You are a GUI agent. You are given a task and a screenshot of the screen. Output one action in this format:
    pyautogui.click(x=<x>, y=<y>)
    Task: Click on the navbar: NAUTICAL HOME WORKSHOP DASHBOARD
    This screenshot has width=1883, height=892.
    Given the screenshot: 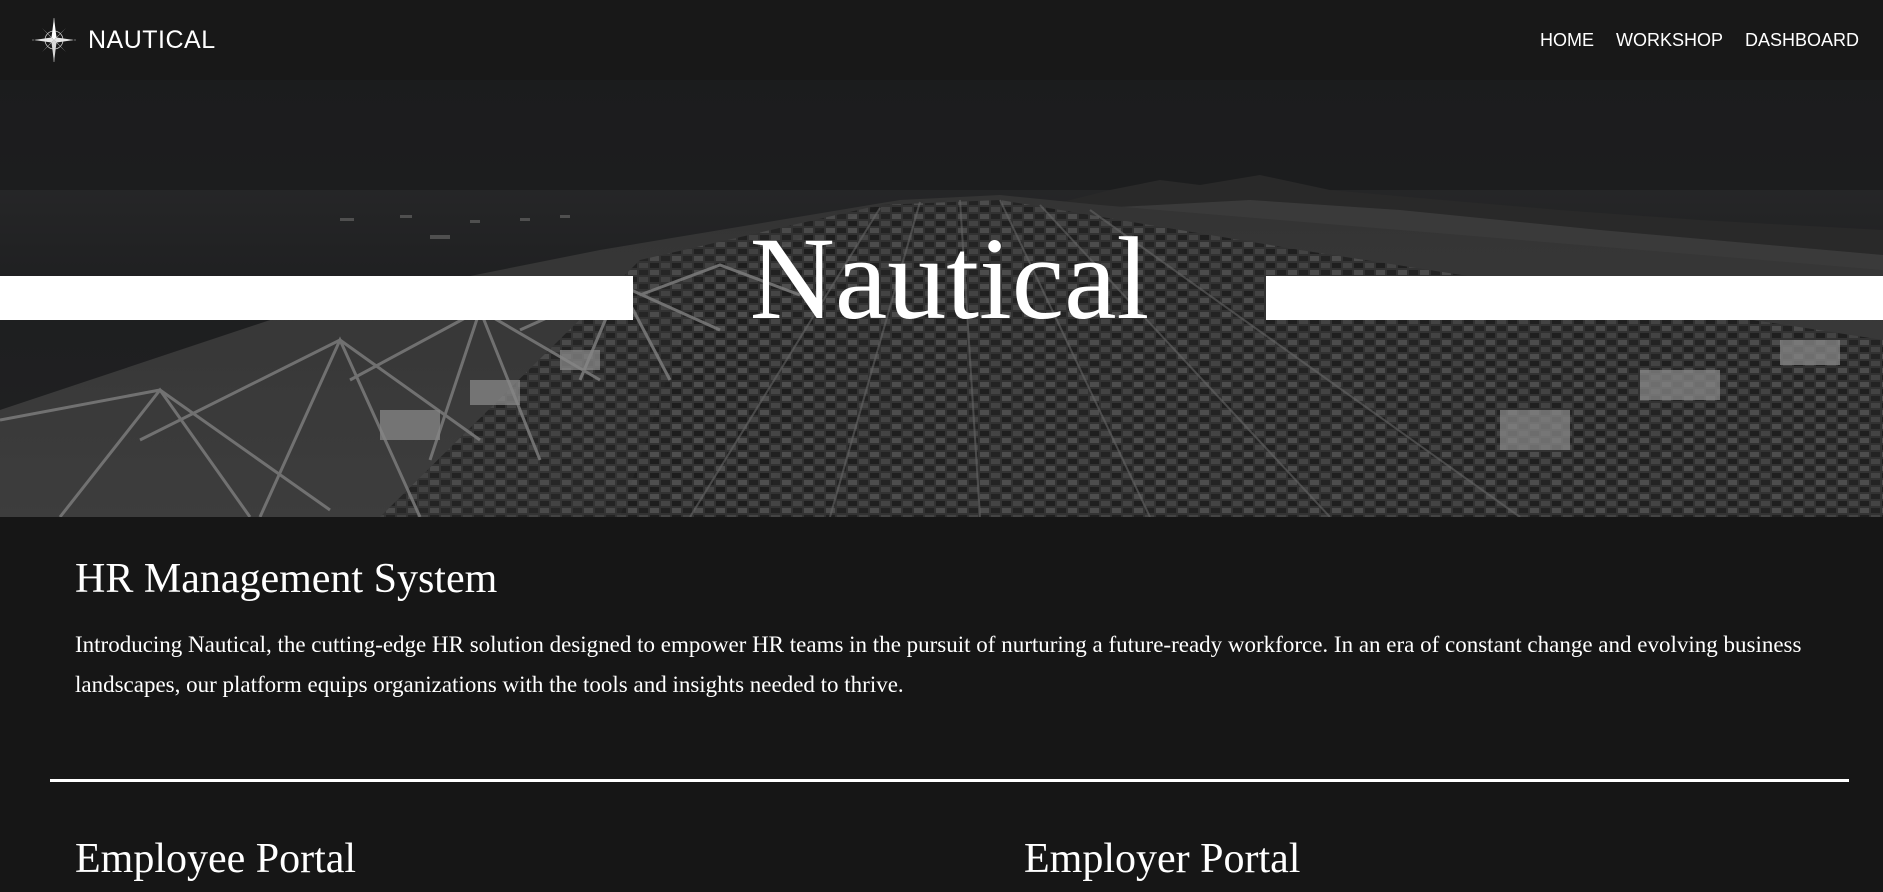 What is the action you would take?
    pyautogui.click(x=941, y=40)
    